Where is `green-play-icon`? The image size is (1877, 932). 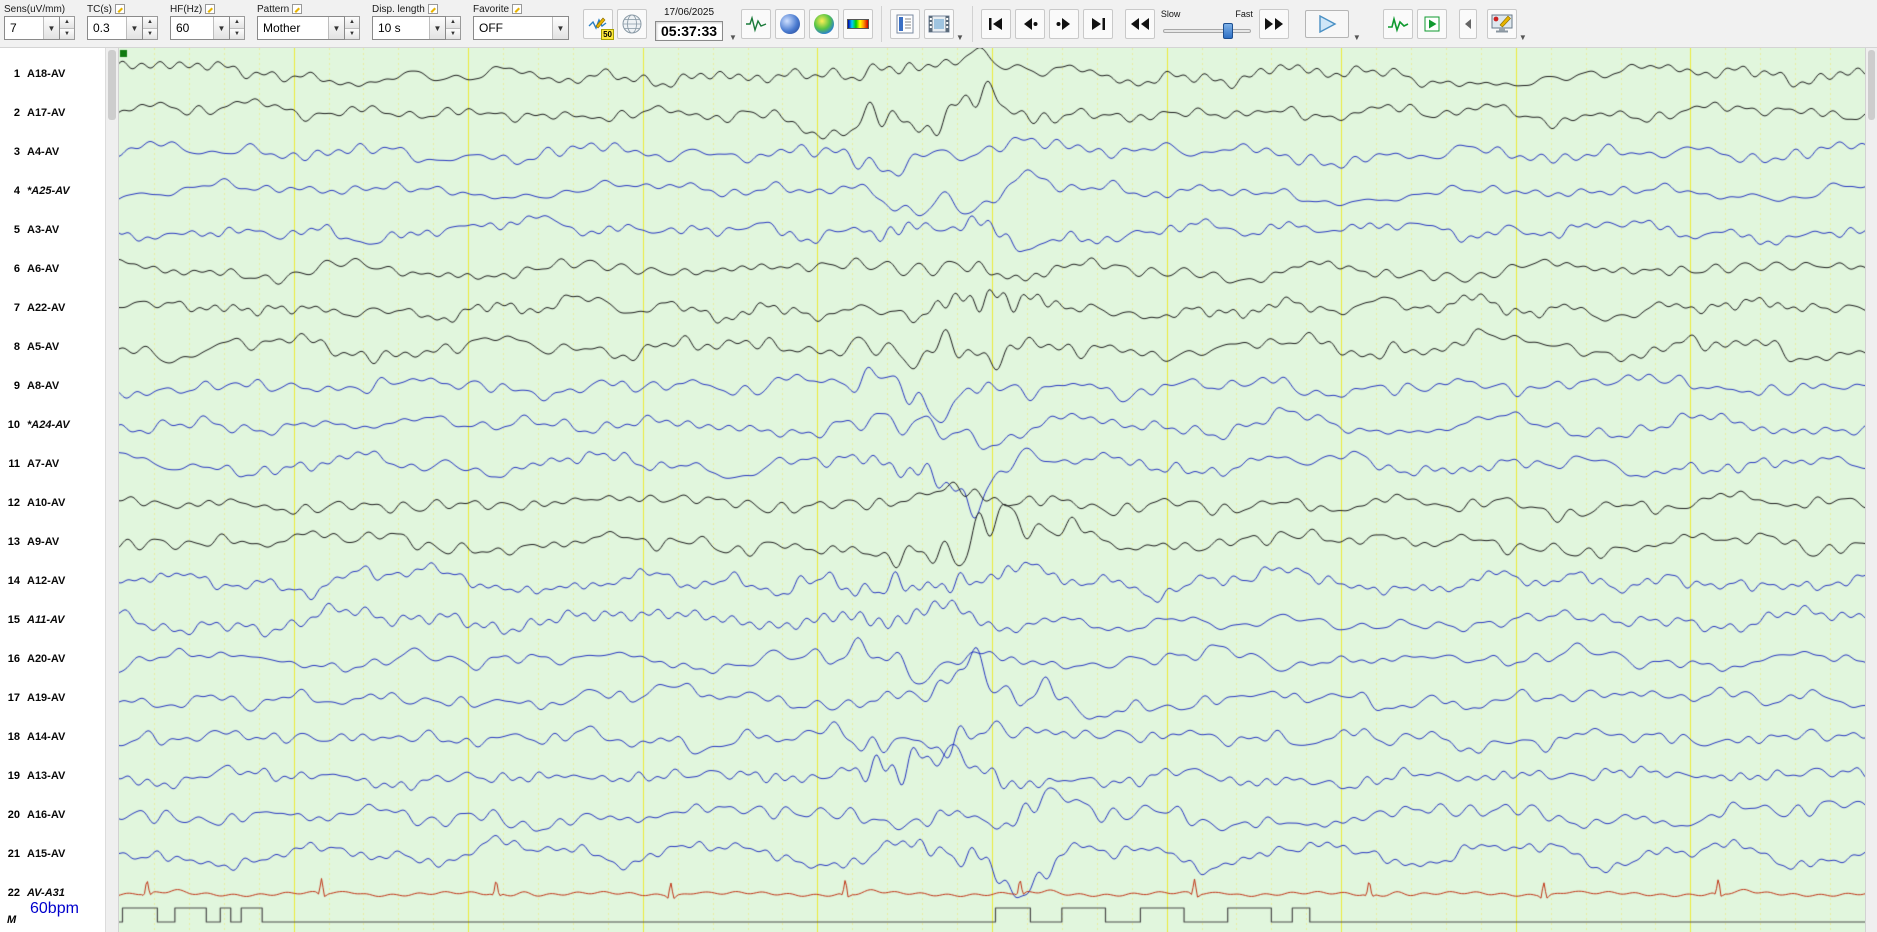 green-play-icon is located at coordinates (1432, 24).